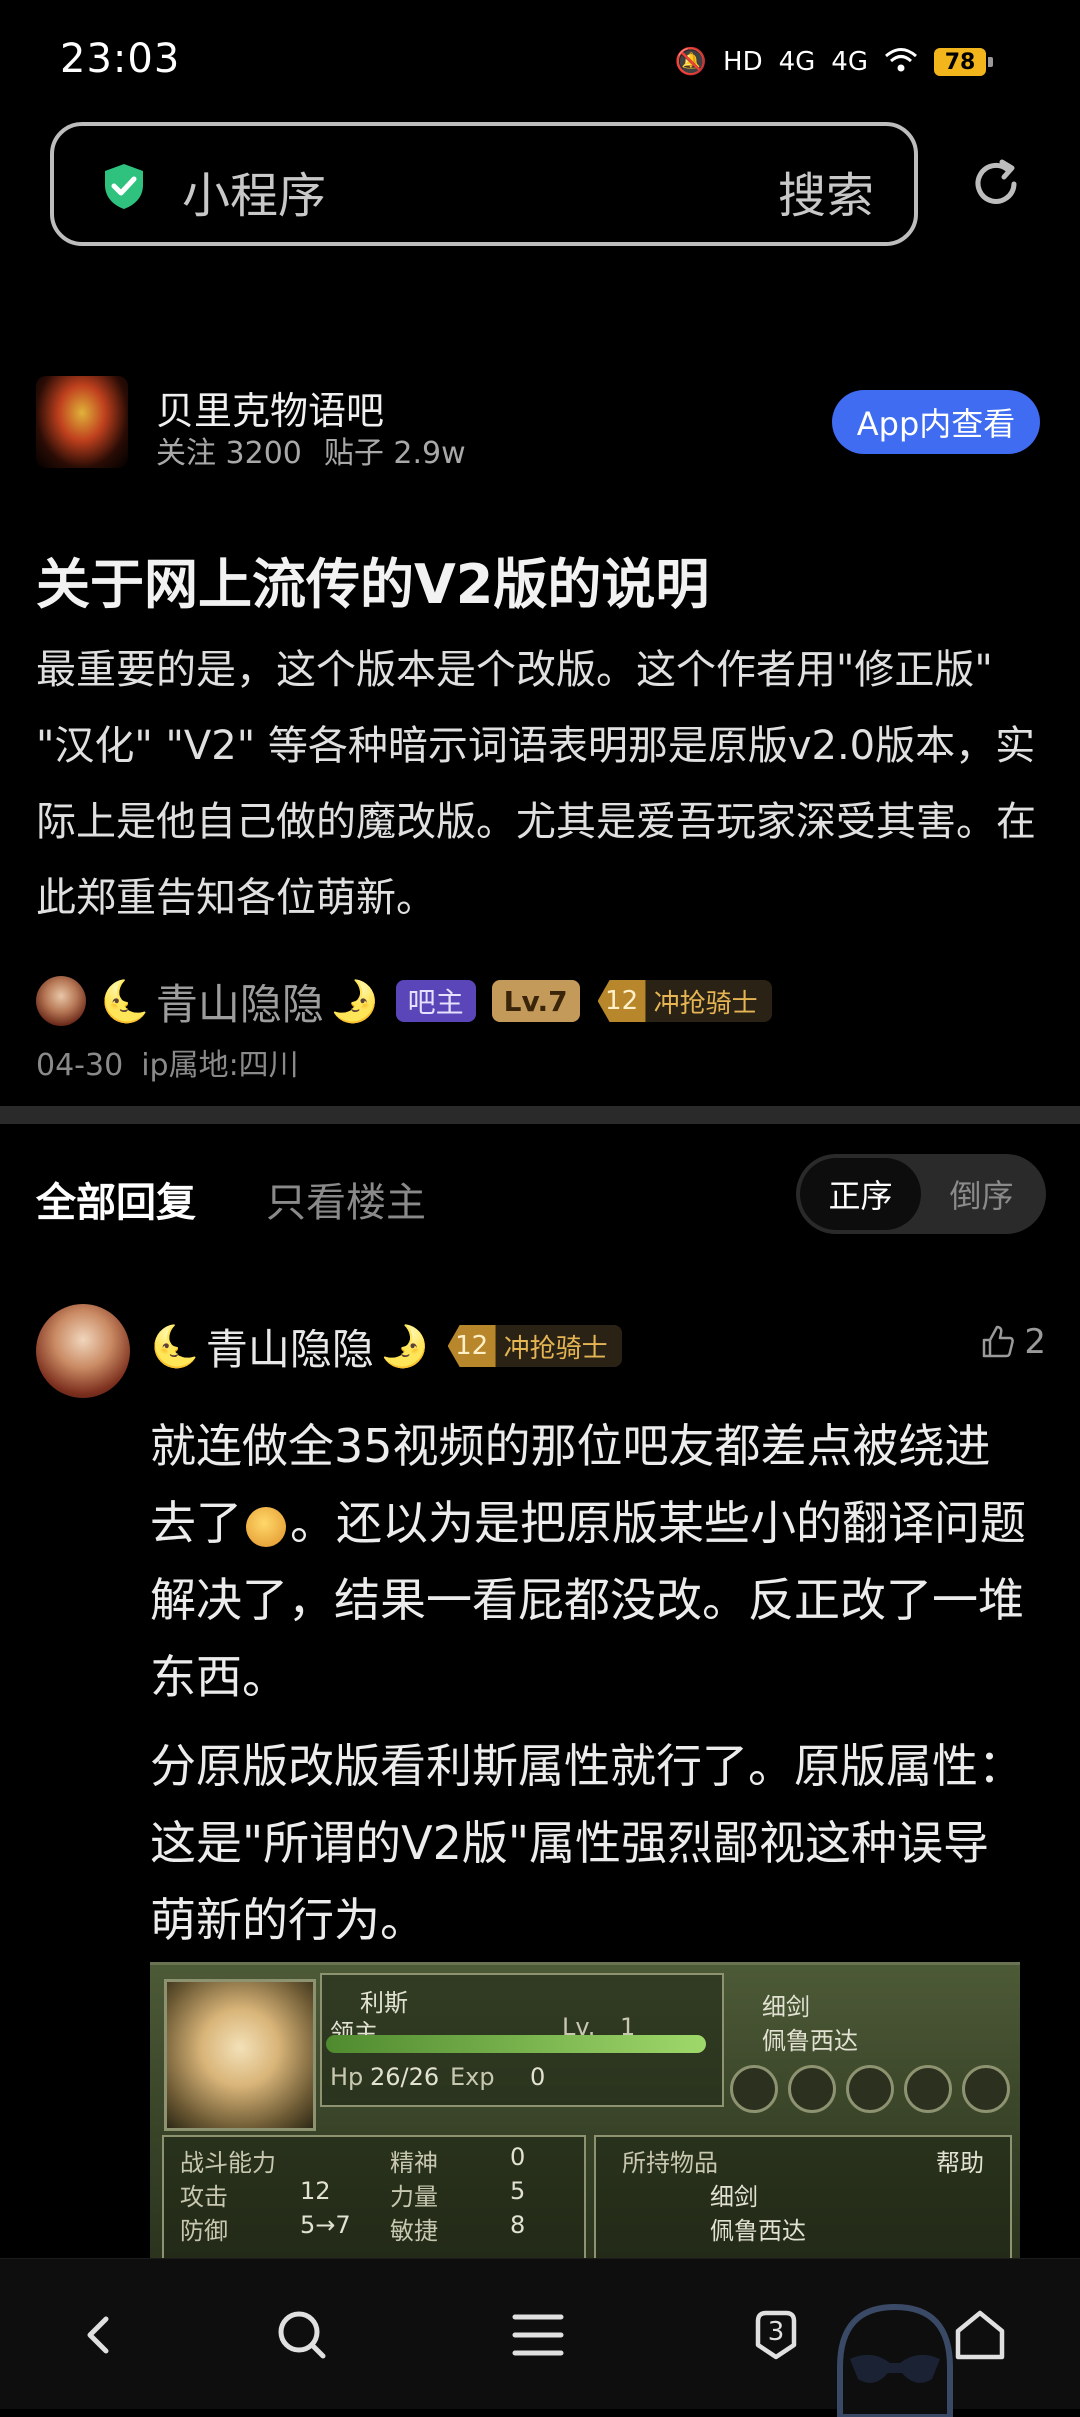  What do you see at coordinates (124, 186) in the screenshot?
I see `shield-check-icon` at bounding box center [124, 186].